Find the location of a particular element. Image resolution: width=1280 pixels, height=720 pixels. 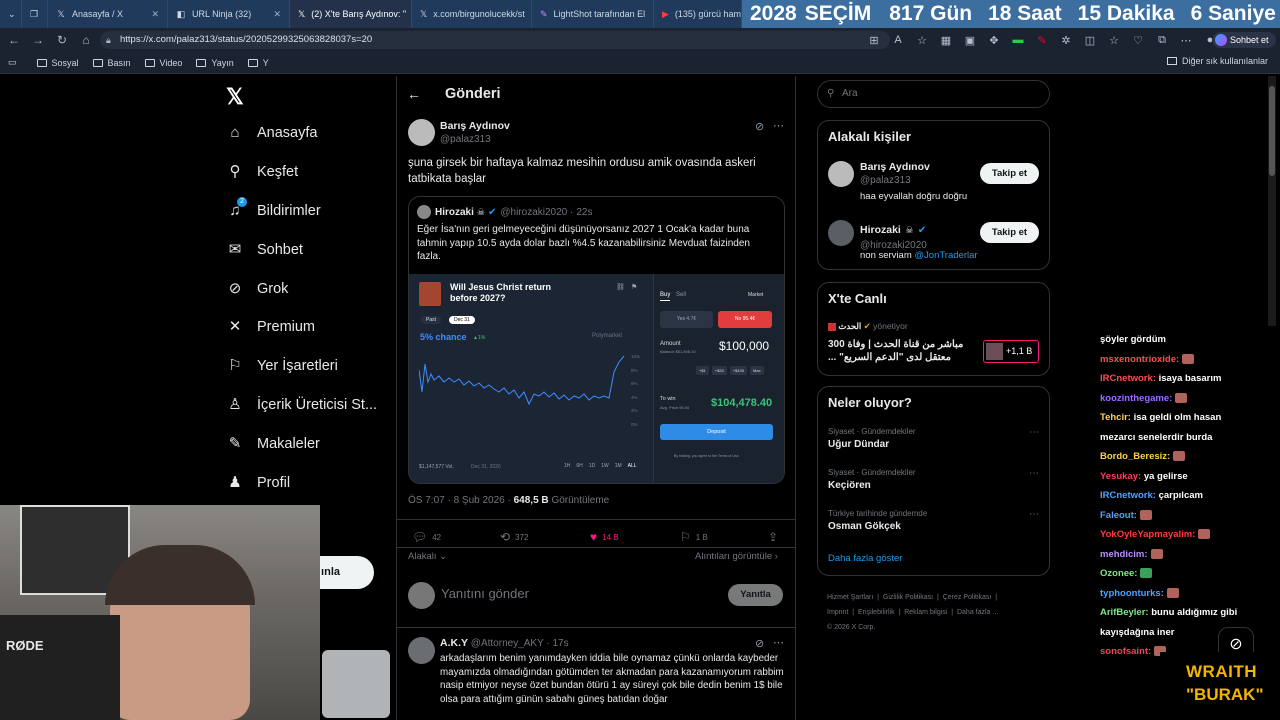

reply-action: 💬︎ 42 is located at coordinates (426, 537).